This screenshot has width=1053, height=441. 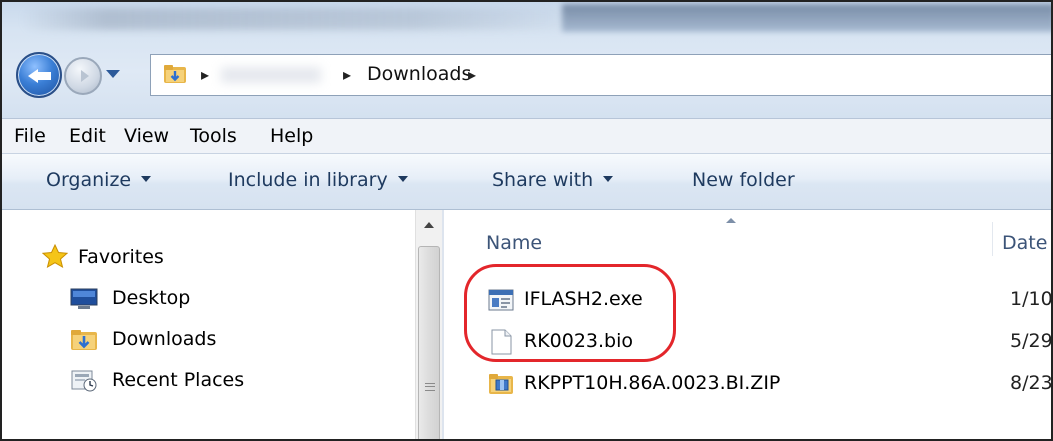 What do you see at coordinates (731, 220) in the screenshot?
I see `sort-ascending-icon` at bounding box center [731, 220].